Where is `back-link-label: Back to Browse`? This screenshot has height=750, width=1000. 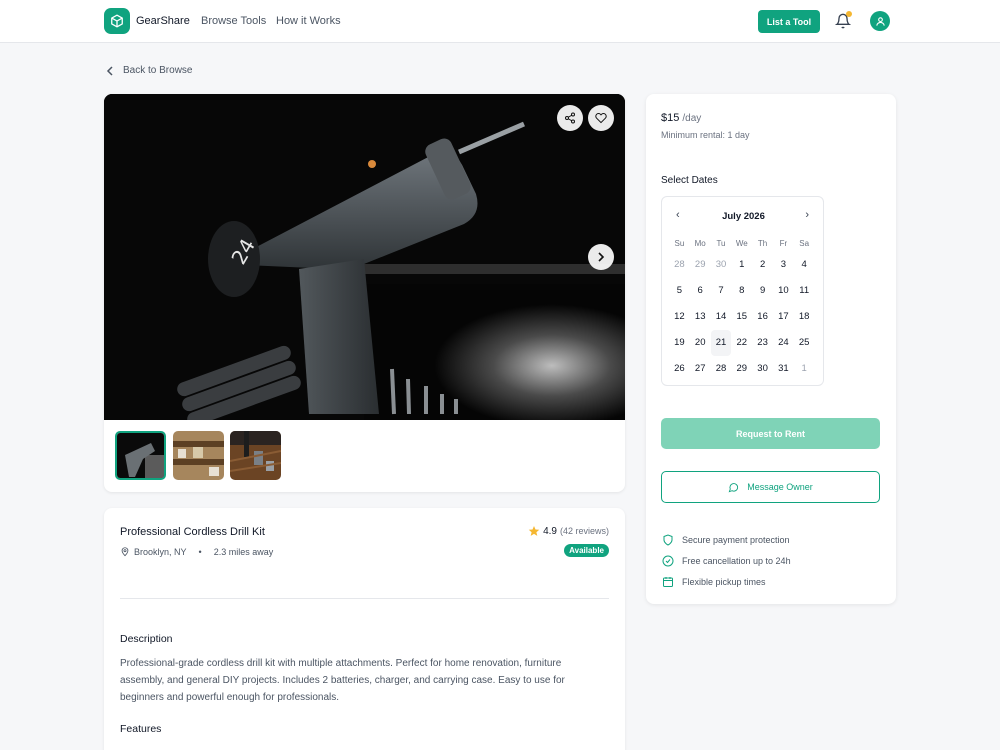 back-link-label: Back to Browse is located at coordinates (158, 70).